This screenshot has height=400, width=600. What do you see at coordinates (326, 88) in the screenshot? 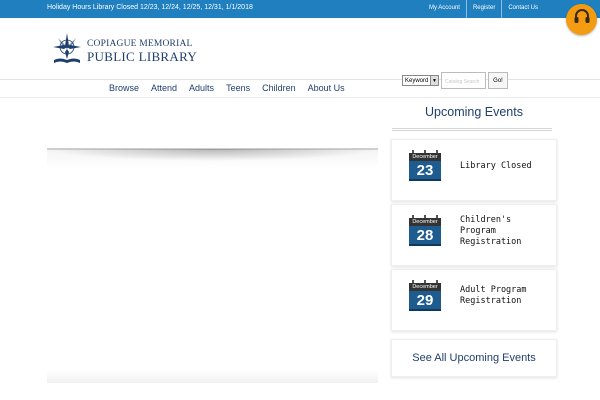
I see `nav-about-us: About Us` at bounding box center [326, 88].